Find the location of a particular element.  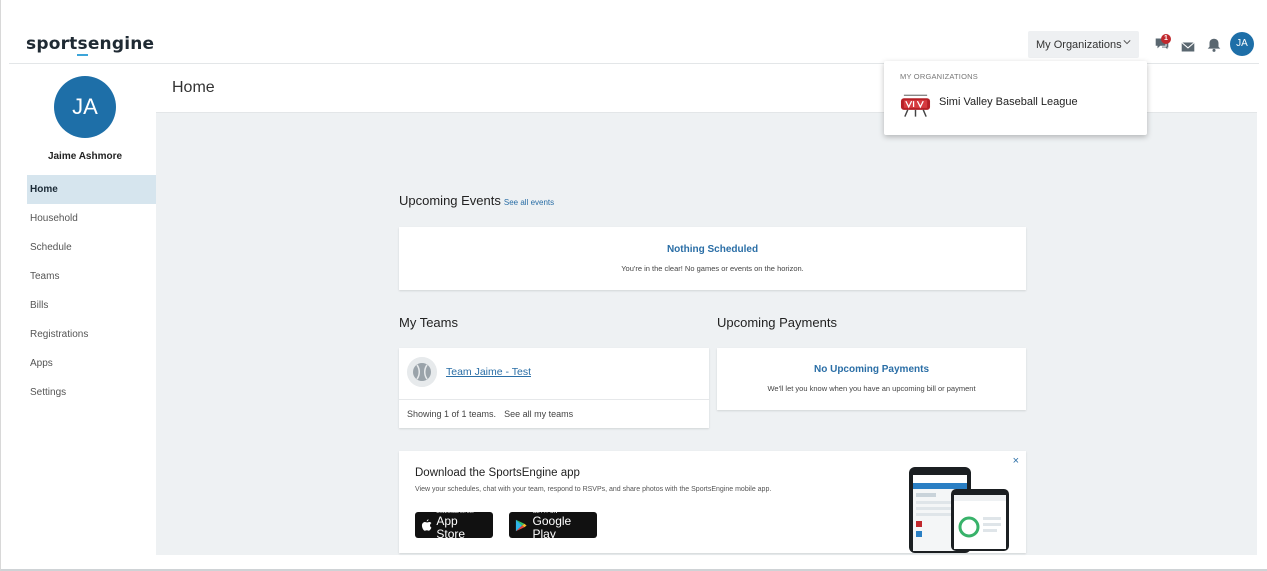

teams-count: Showing 1 of 1 teams. is located at coordinates (452, 414).